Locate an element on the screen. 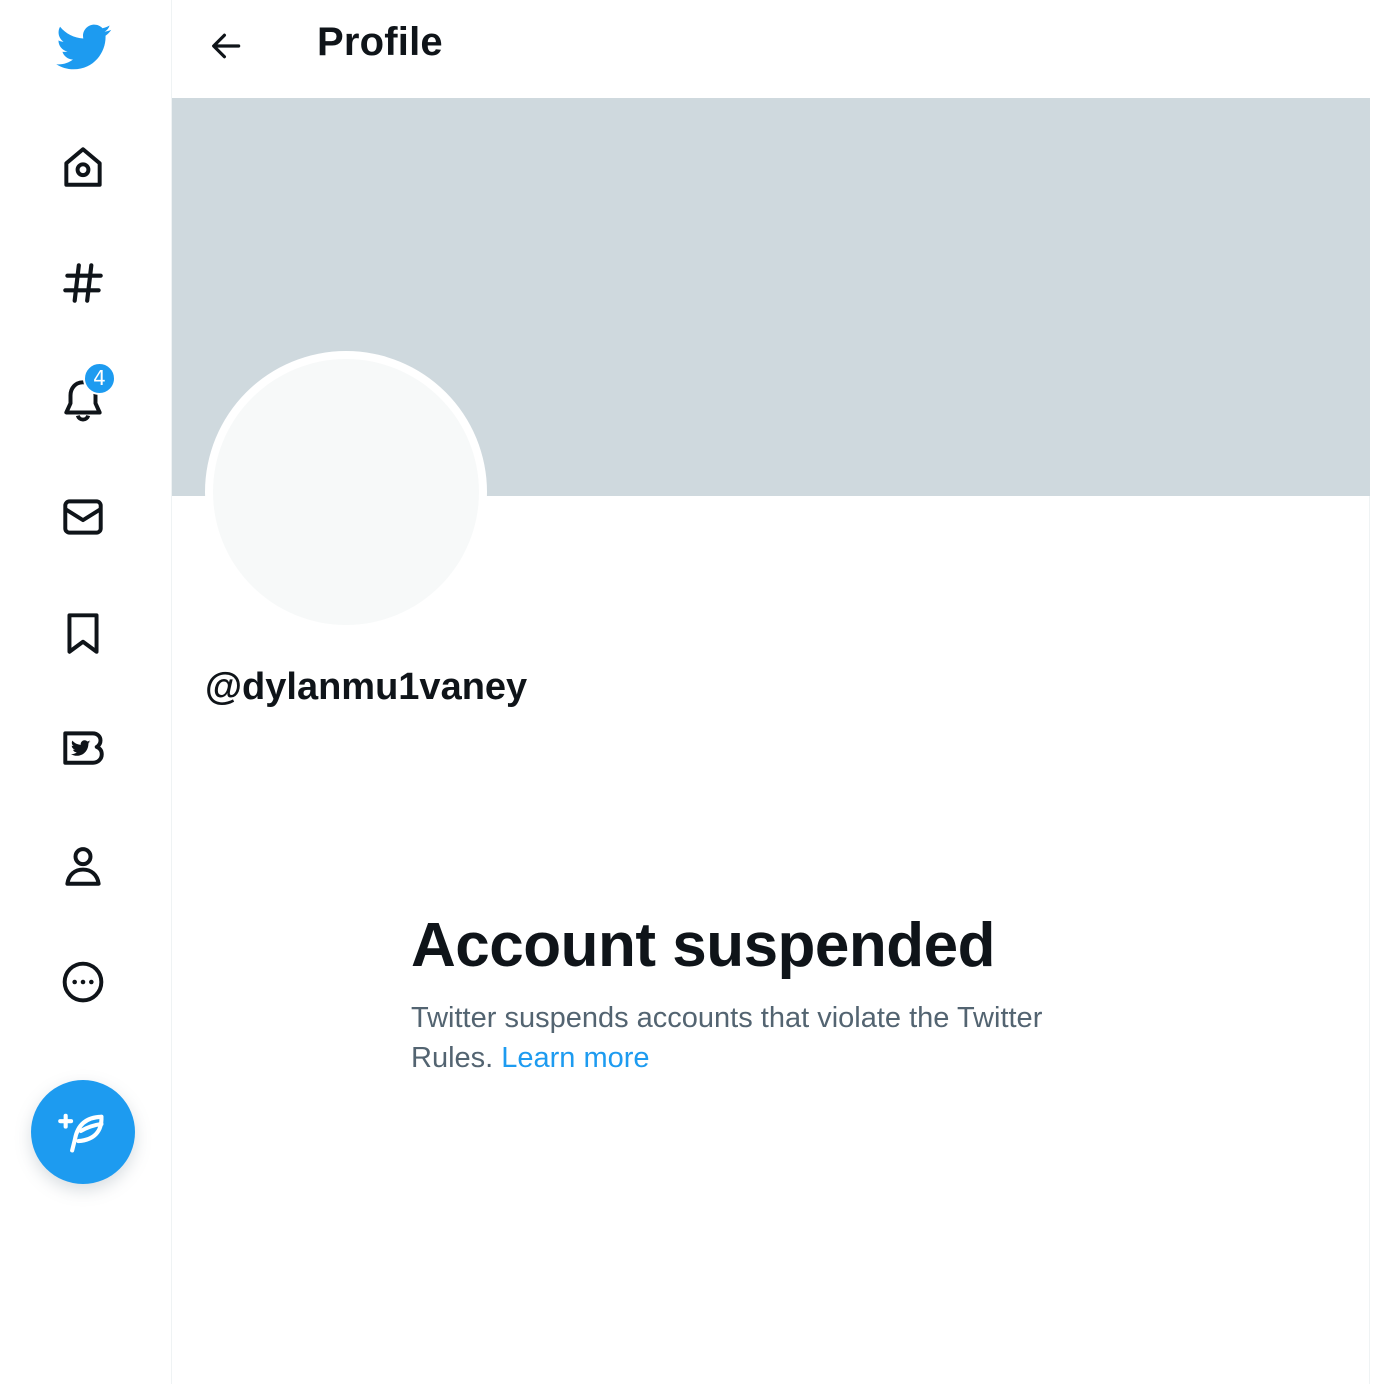  learn-more-link: Learn more is located at coordinates (575, 1058).